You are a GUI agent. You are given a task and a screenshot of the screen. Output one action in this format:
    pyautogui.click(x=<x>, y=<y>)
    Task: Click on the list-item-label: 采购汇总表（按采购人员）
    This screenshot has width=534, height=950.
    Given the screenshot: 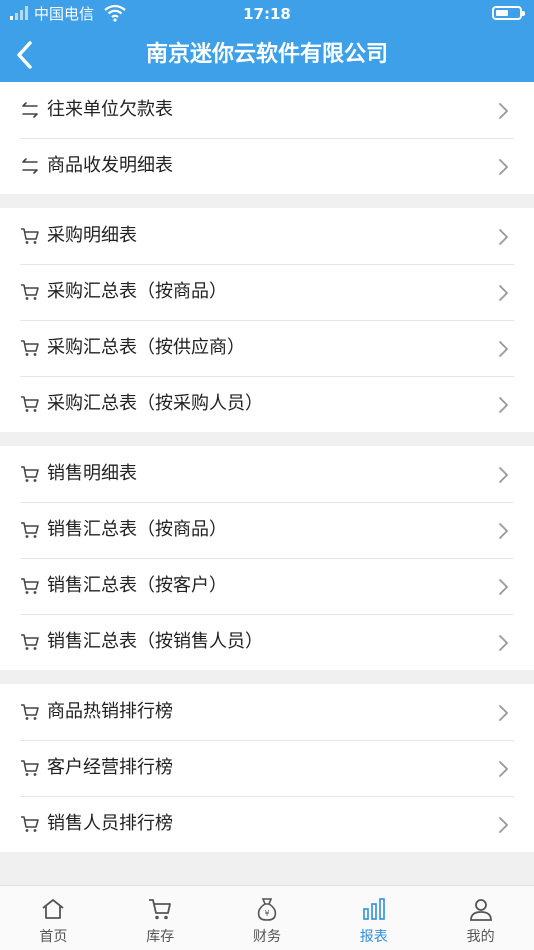 What is the action you would take?
    pyautogui.click(x=155, y=403)
    